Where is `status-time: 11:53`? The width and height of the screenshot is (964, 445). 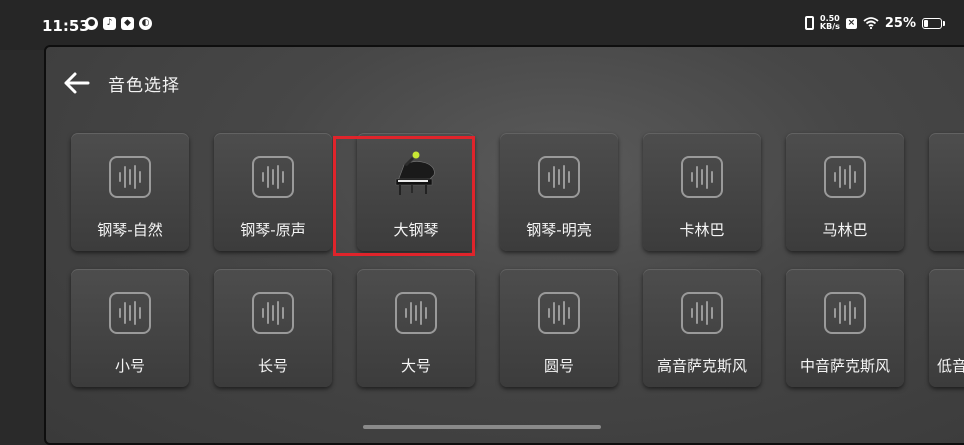 status-time: 11:53 is located at coordinates (66, 26).